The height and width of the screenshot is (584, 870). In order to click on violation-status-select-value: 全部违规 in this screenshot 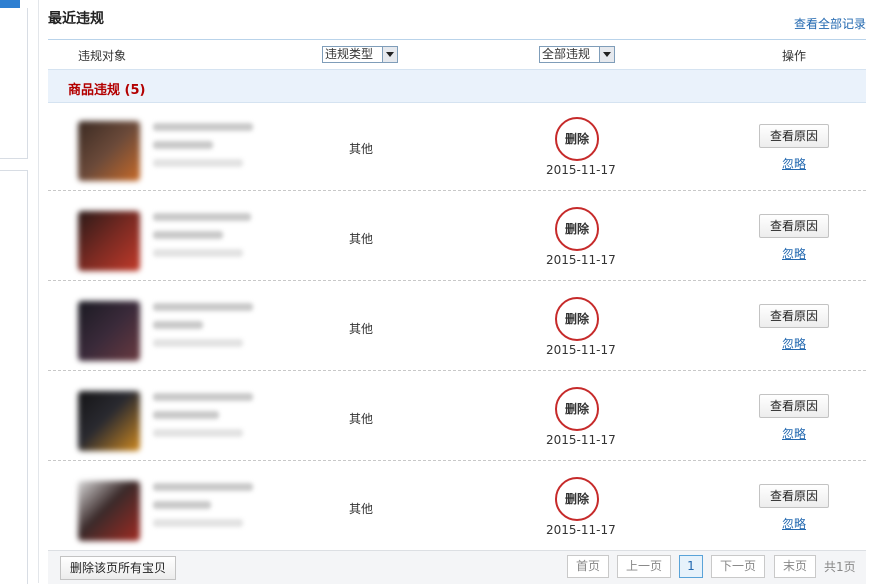, I will do `click(566, 54)`.